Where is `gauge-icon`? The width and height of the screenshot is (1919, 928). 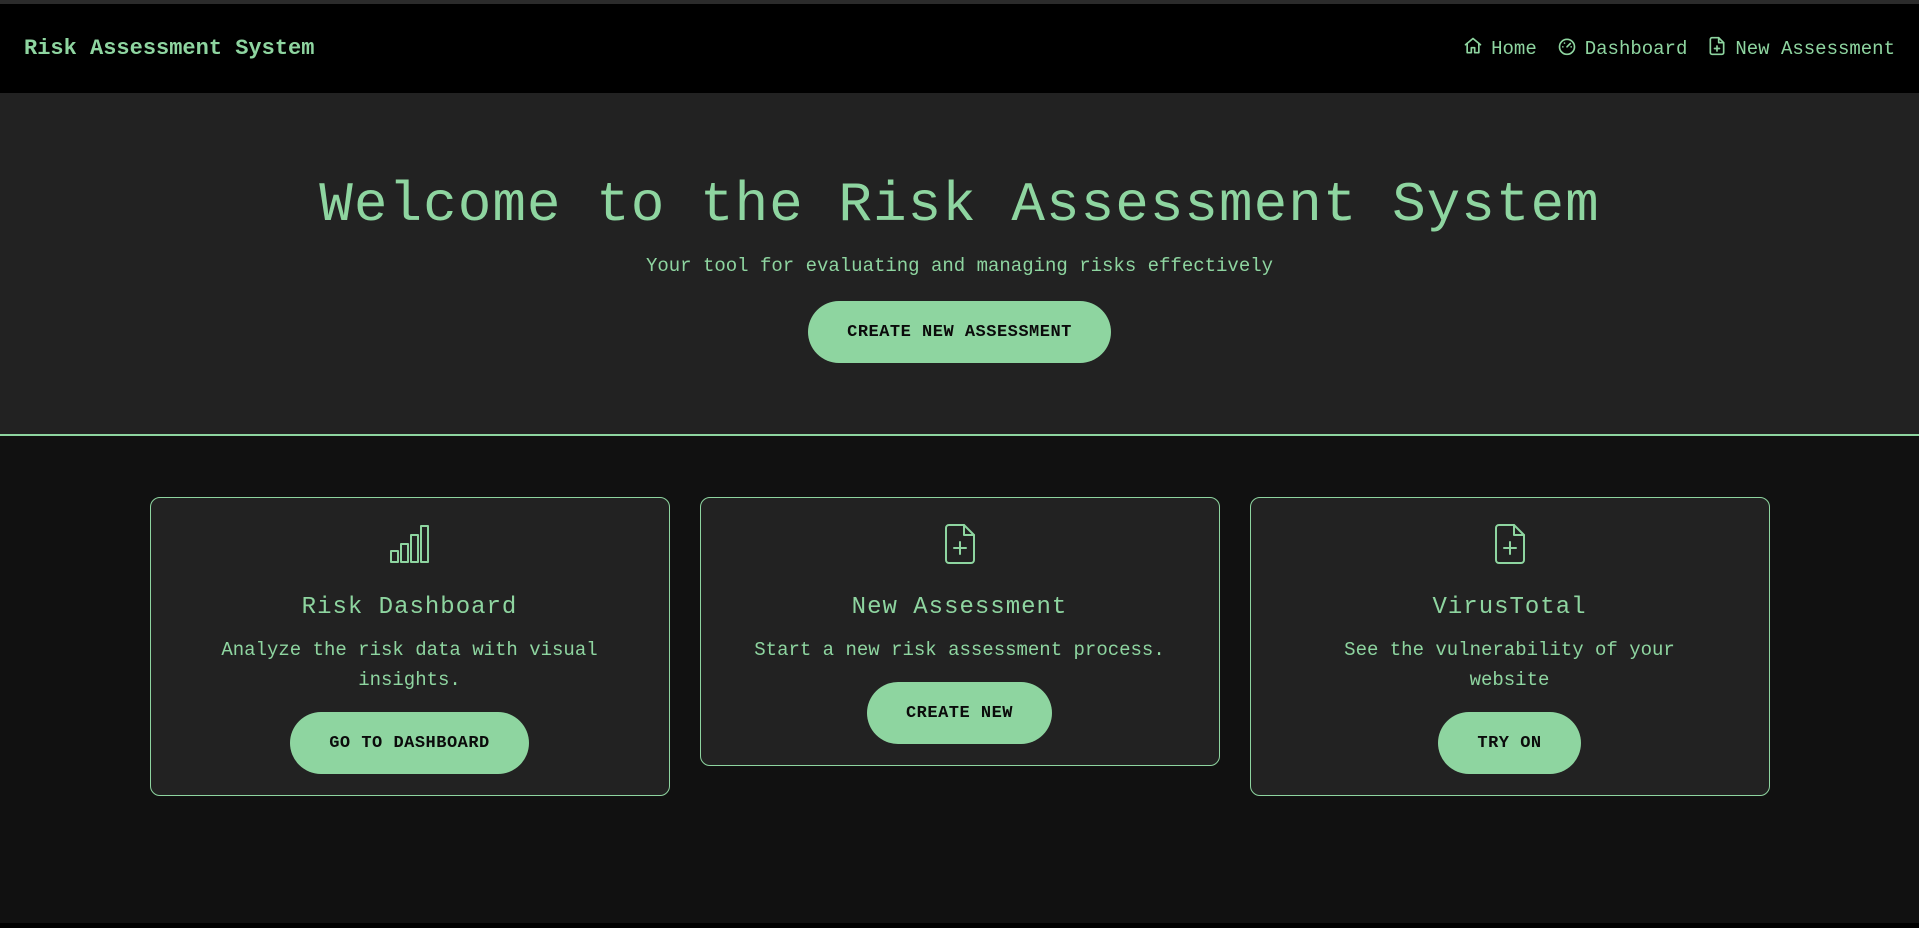 gauge-icon is located at coordinates (1567, 49).